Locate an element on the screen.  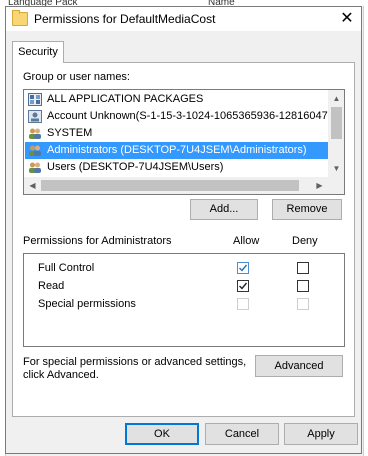
read-allow-checkbox is located at coordinates (243, 286).